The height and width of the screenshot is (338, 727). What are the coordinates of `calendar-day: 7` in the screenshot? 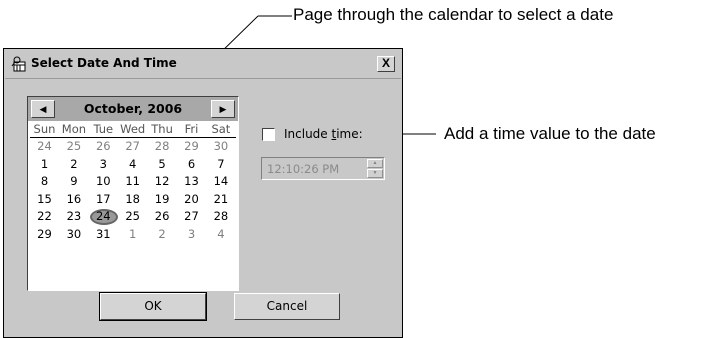 It's located at (220, 164).